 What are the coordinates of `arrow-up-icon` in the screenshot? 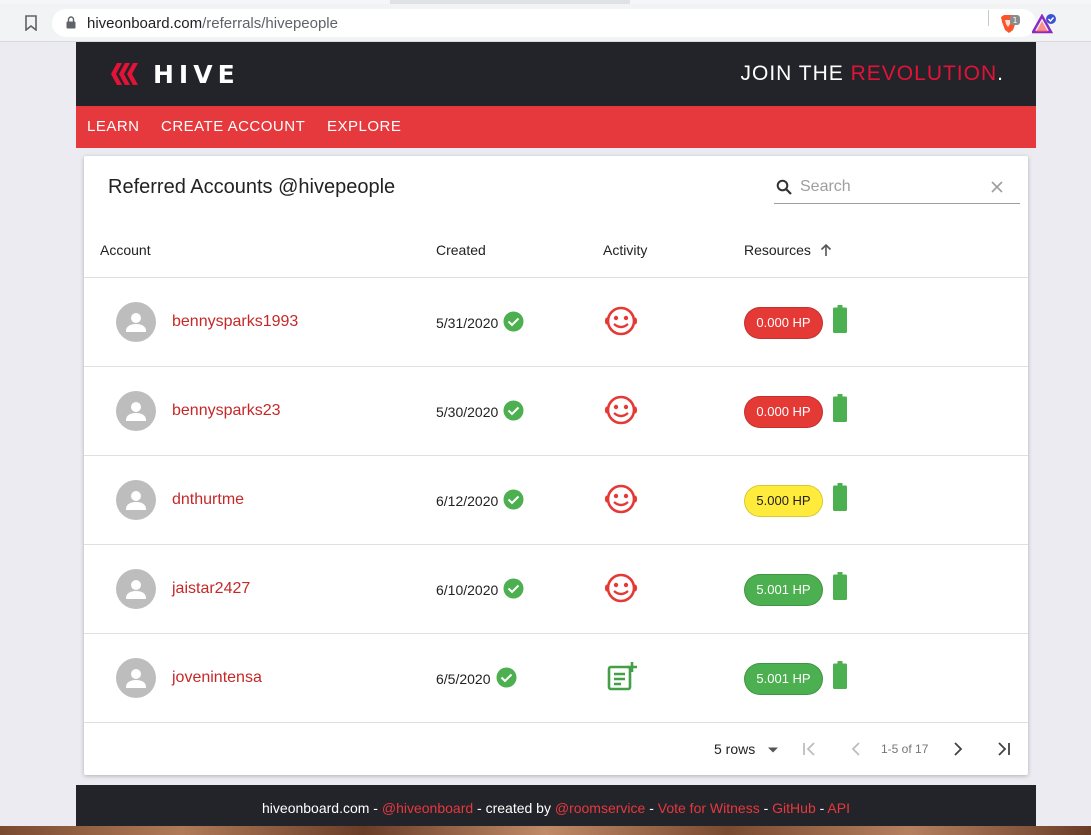 It's located at (826, 250).